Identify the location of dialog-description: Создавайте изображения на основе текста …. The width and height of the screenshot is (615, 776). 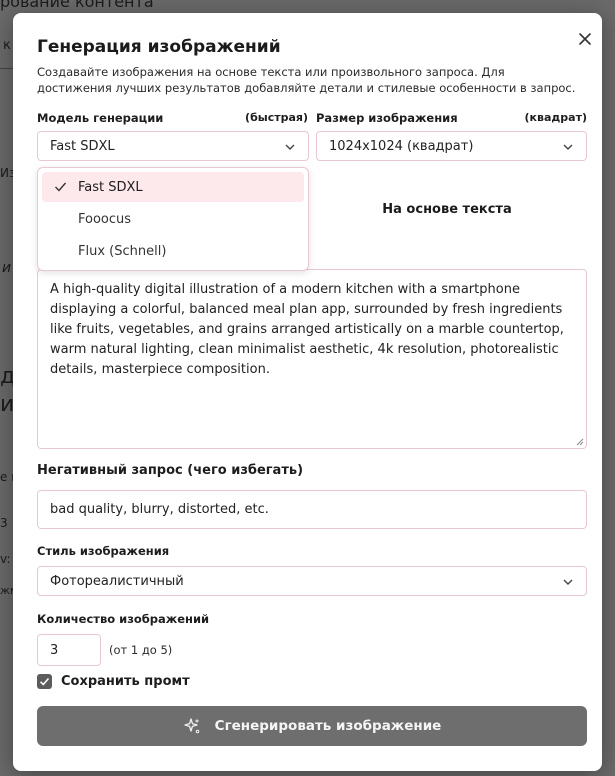
(306, 80).